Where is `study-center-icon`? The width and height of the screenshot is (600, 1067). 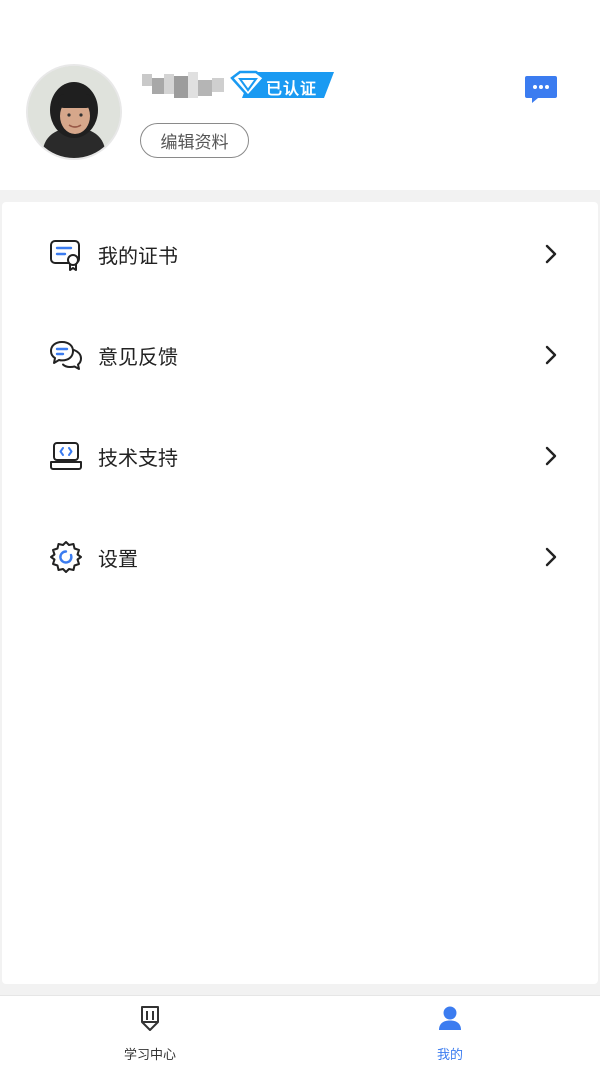 study-center-icon is located at coordinates (150, 1018).